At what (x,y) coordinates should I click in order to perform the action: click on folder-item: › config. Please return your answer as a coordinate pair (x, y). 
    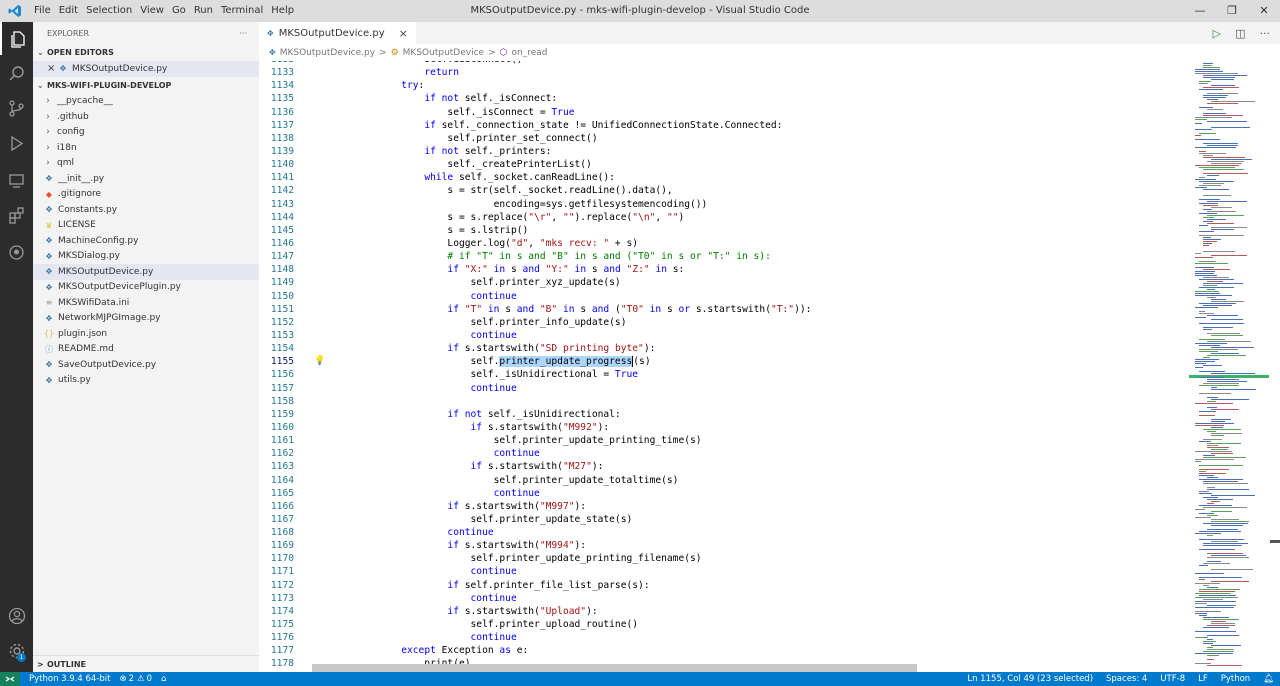
    Looking at the image, I should click on (146, 133).